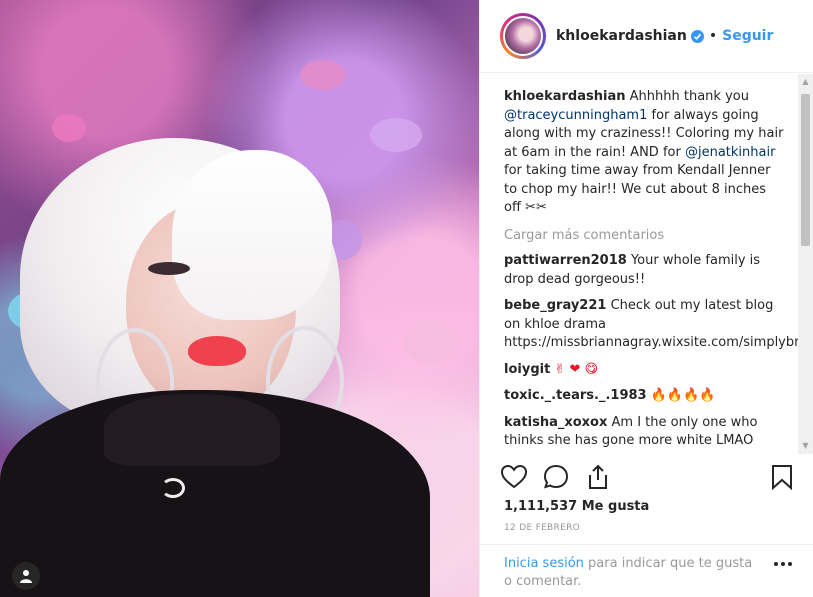 The height and width of the screenshot is (597, 813). What do you see at coordinates (555, 305) in the screenshot?
I see `comment-username: bebe_gray221` at bounding box center [555, 305].